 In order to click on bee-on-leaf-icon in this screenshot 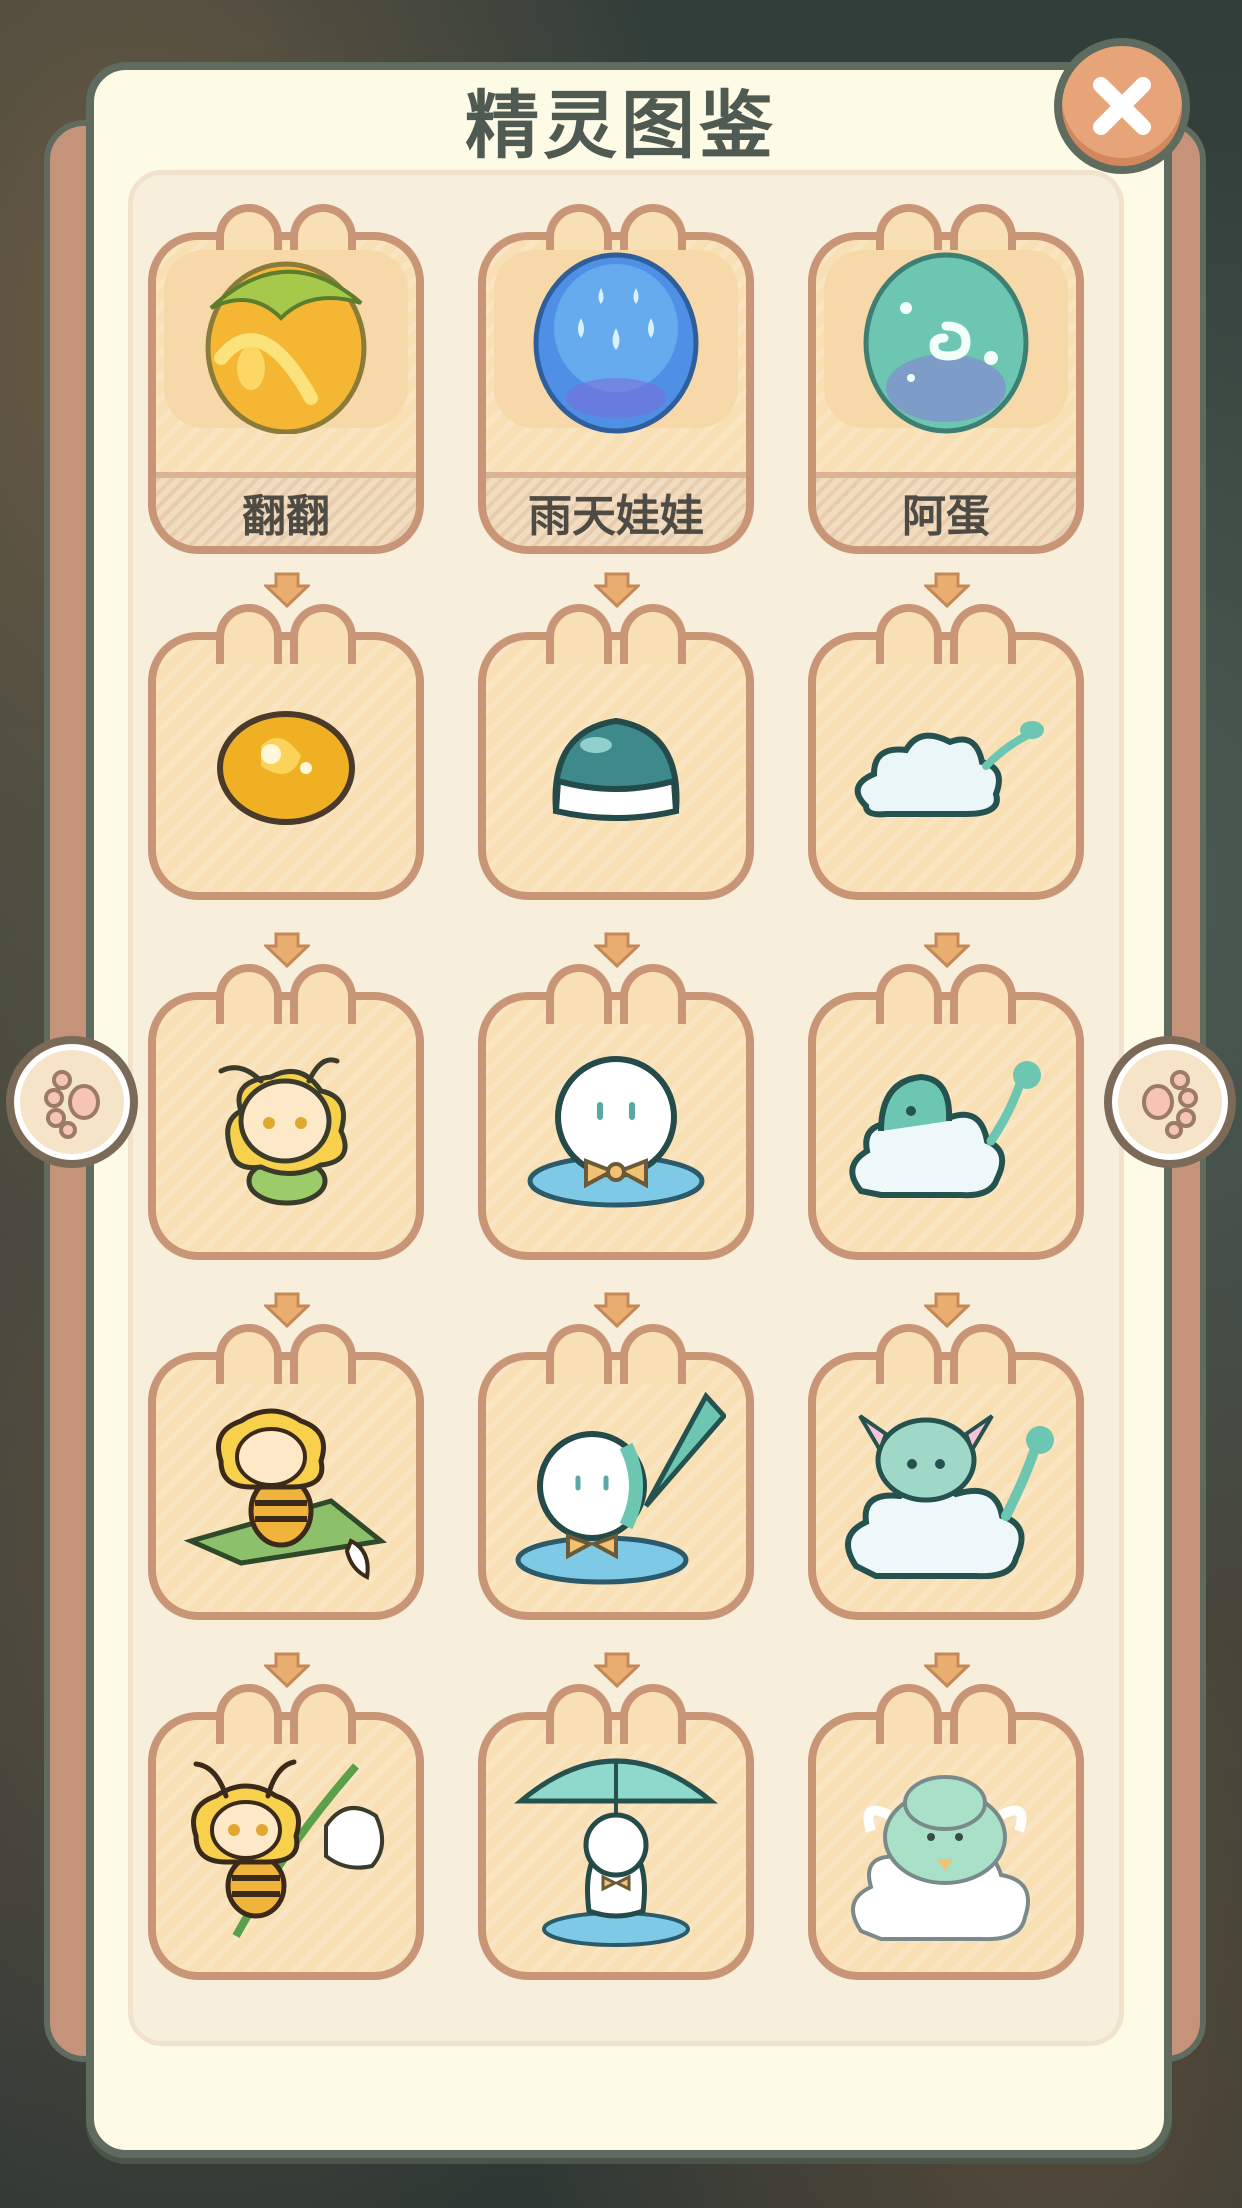, I will do `click(285, 1494)`.